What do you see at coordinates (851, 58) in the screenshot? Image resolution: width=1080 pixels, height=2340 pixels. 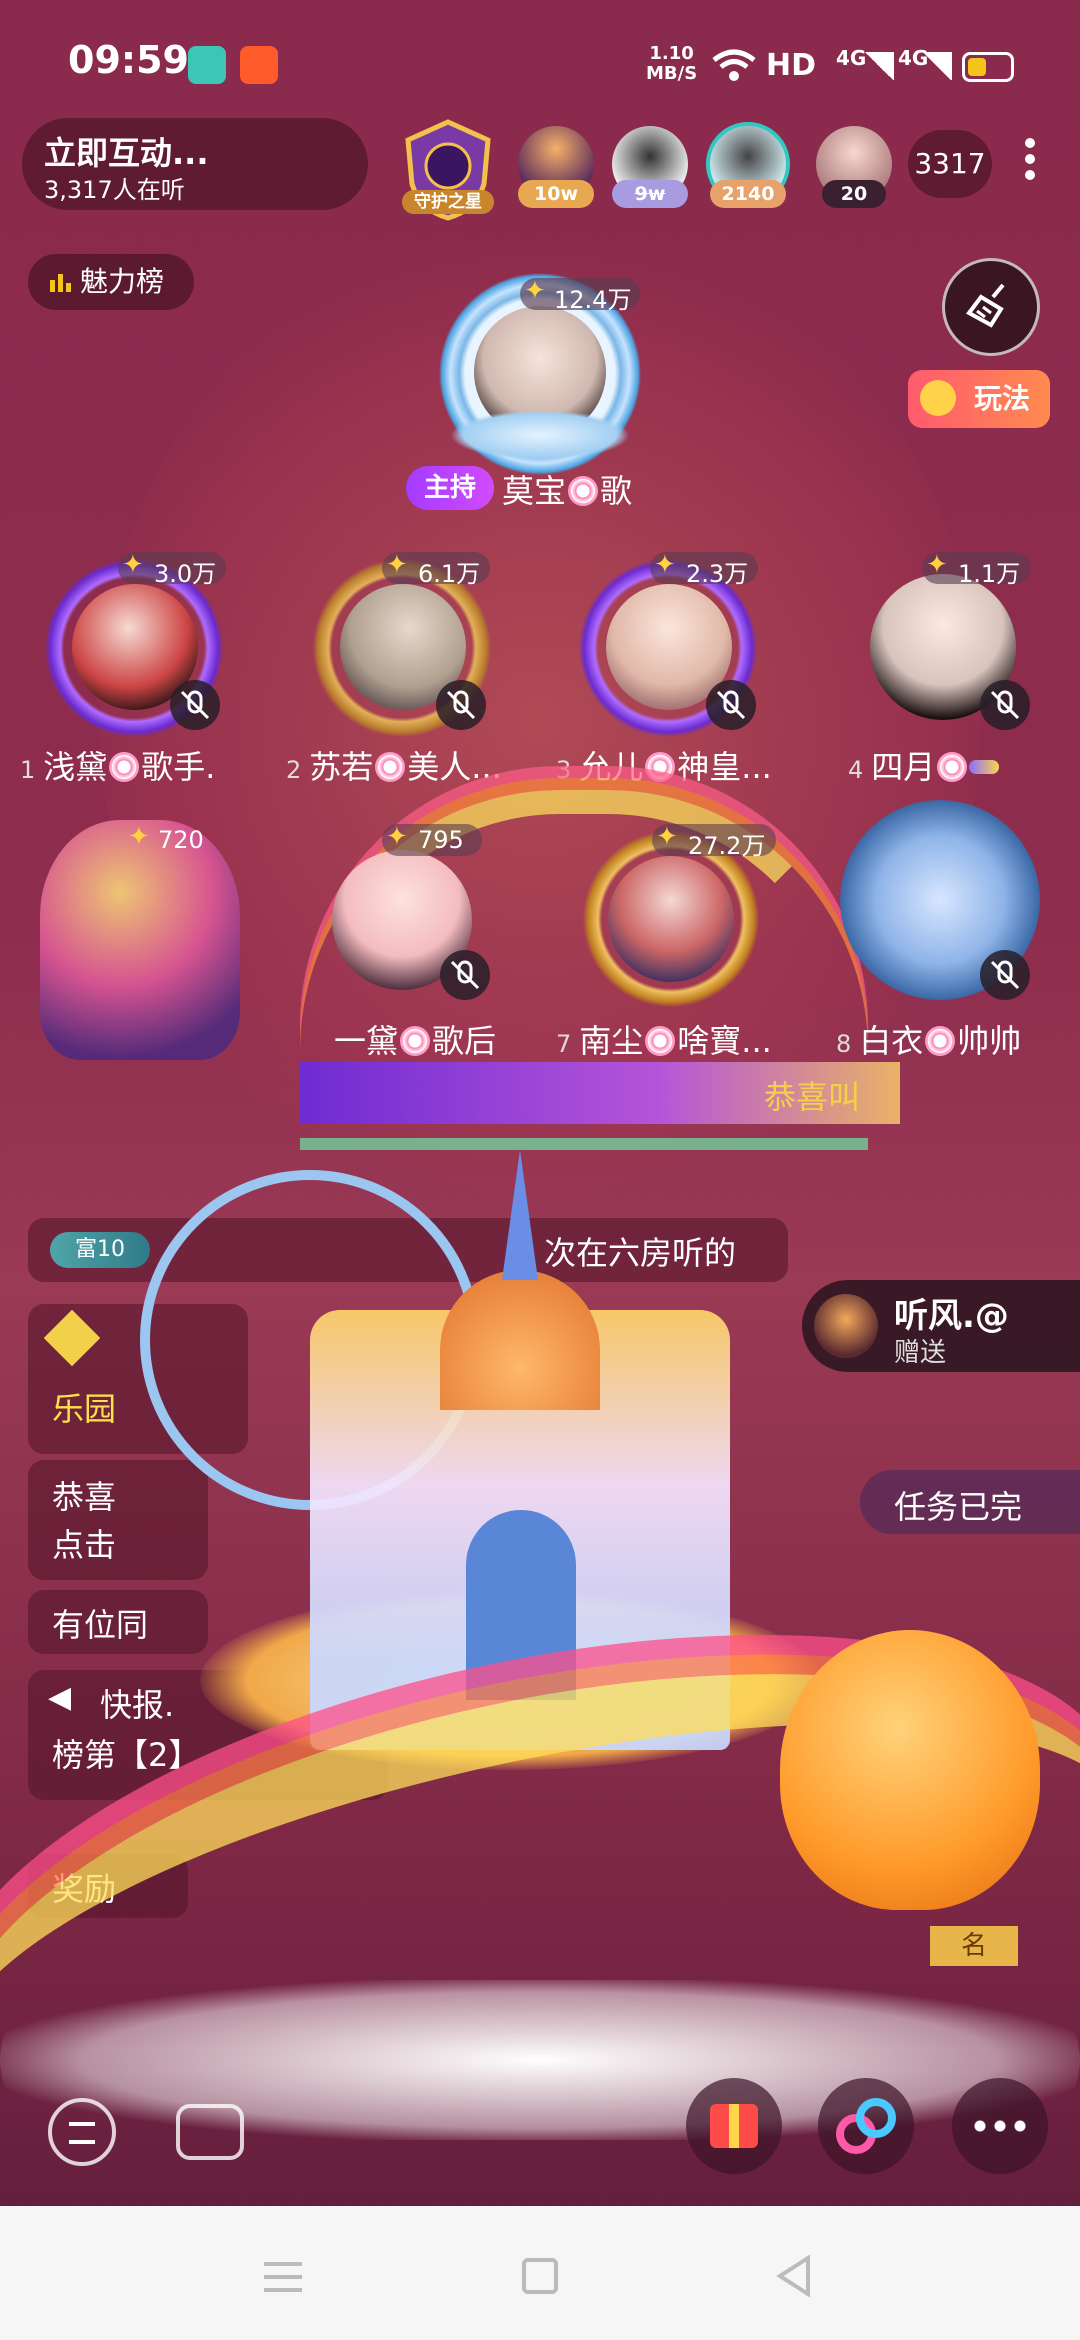 I see `signal-1-label: 4G` at bounding box center [851, 58].